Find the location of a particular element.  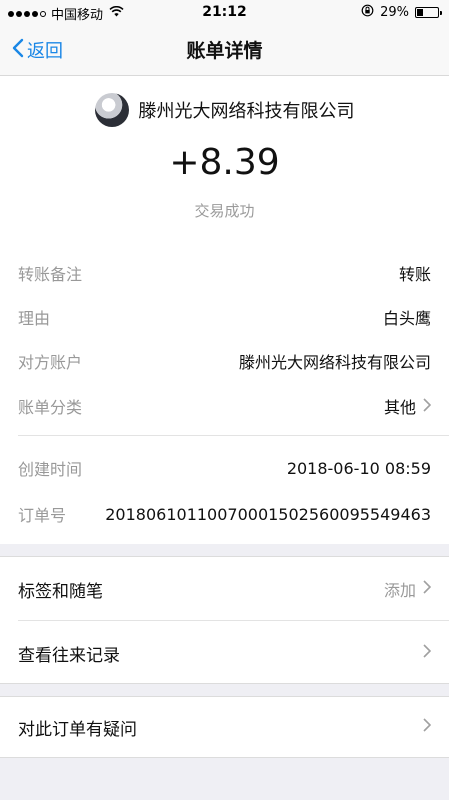

list-divider is located at coordinates (233, 620).